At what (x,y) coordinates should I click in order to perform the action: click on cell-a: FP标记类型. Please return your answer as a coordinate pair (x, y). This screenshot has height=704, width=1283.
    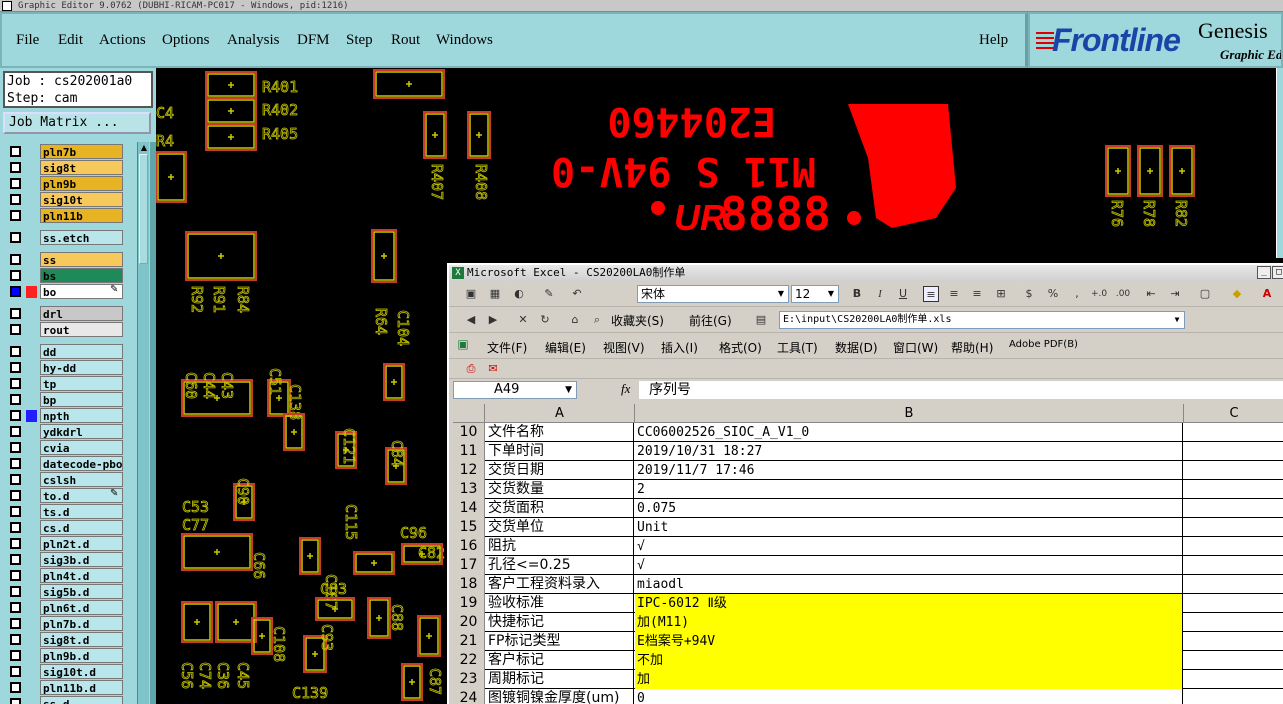
    Looking at the image, I should click on (559, 641).